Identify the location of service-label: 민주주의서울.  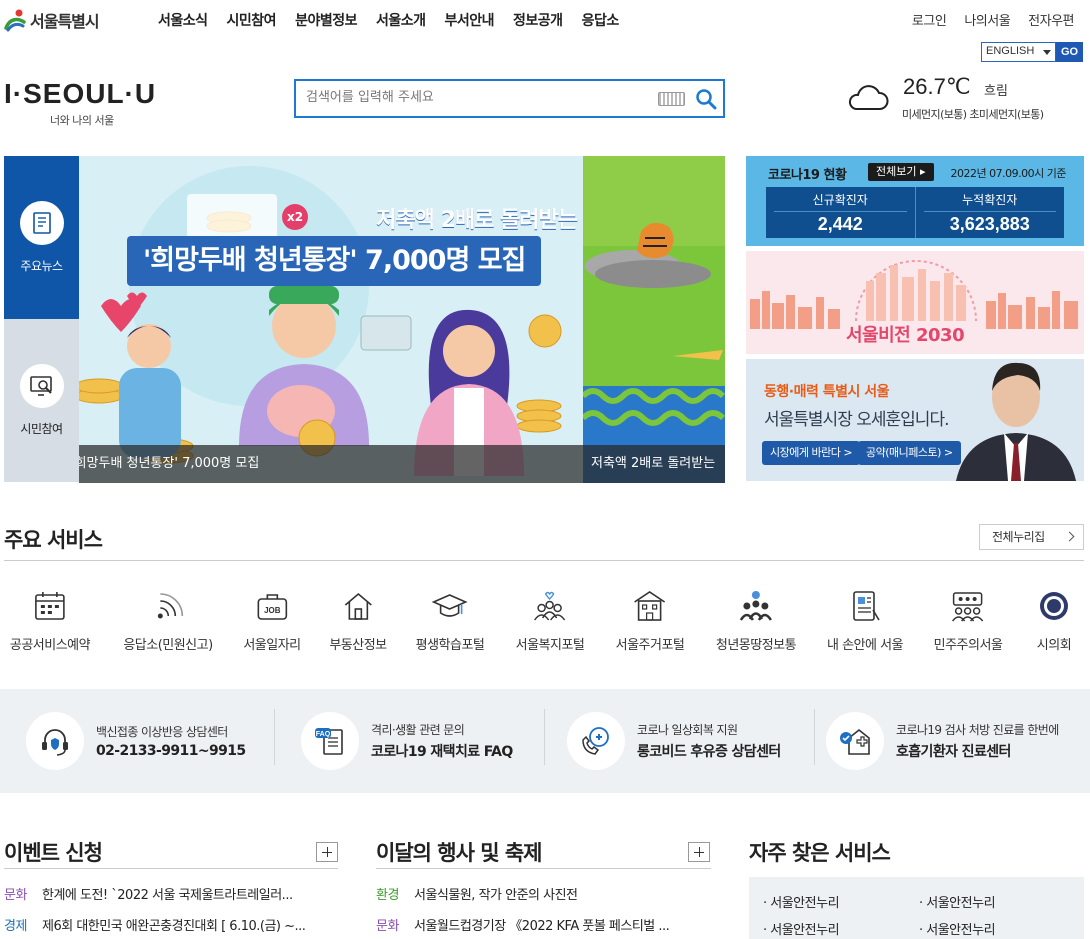
(968, 645).